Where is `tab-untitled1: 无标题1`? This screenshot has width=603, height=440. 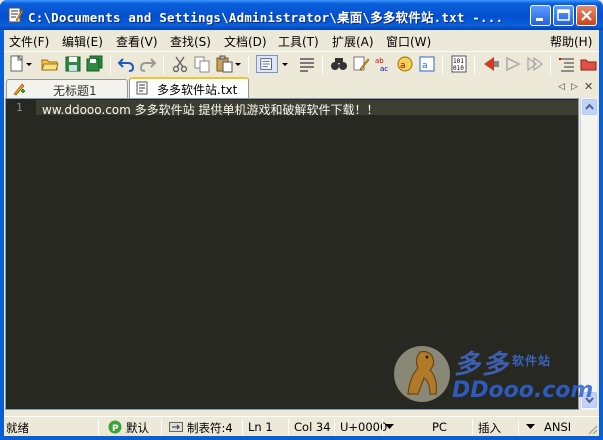 tab-untitled1: 无标题1 is located at coordinates (67, 89).